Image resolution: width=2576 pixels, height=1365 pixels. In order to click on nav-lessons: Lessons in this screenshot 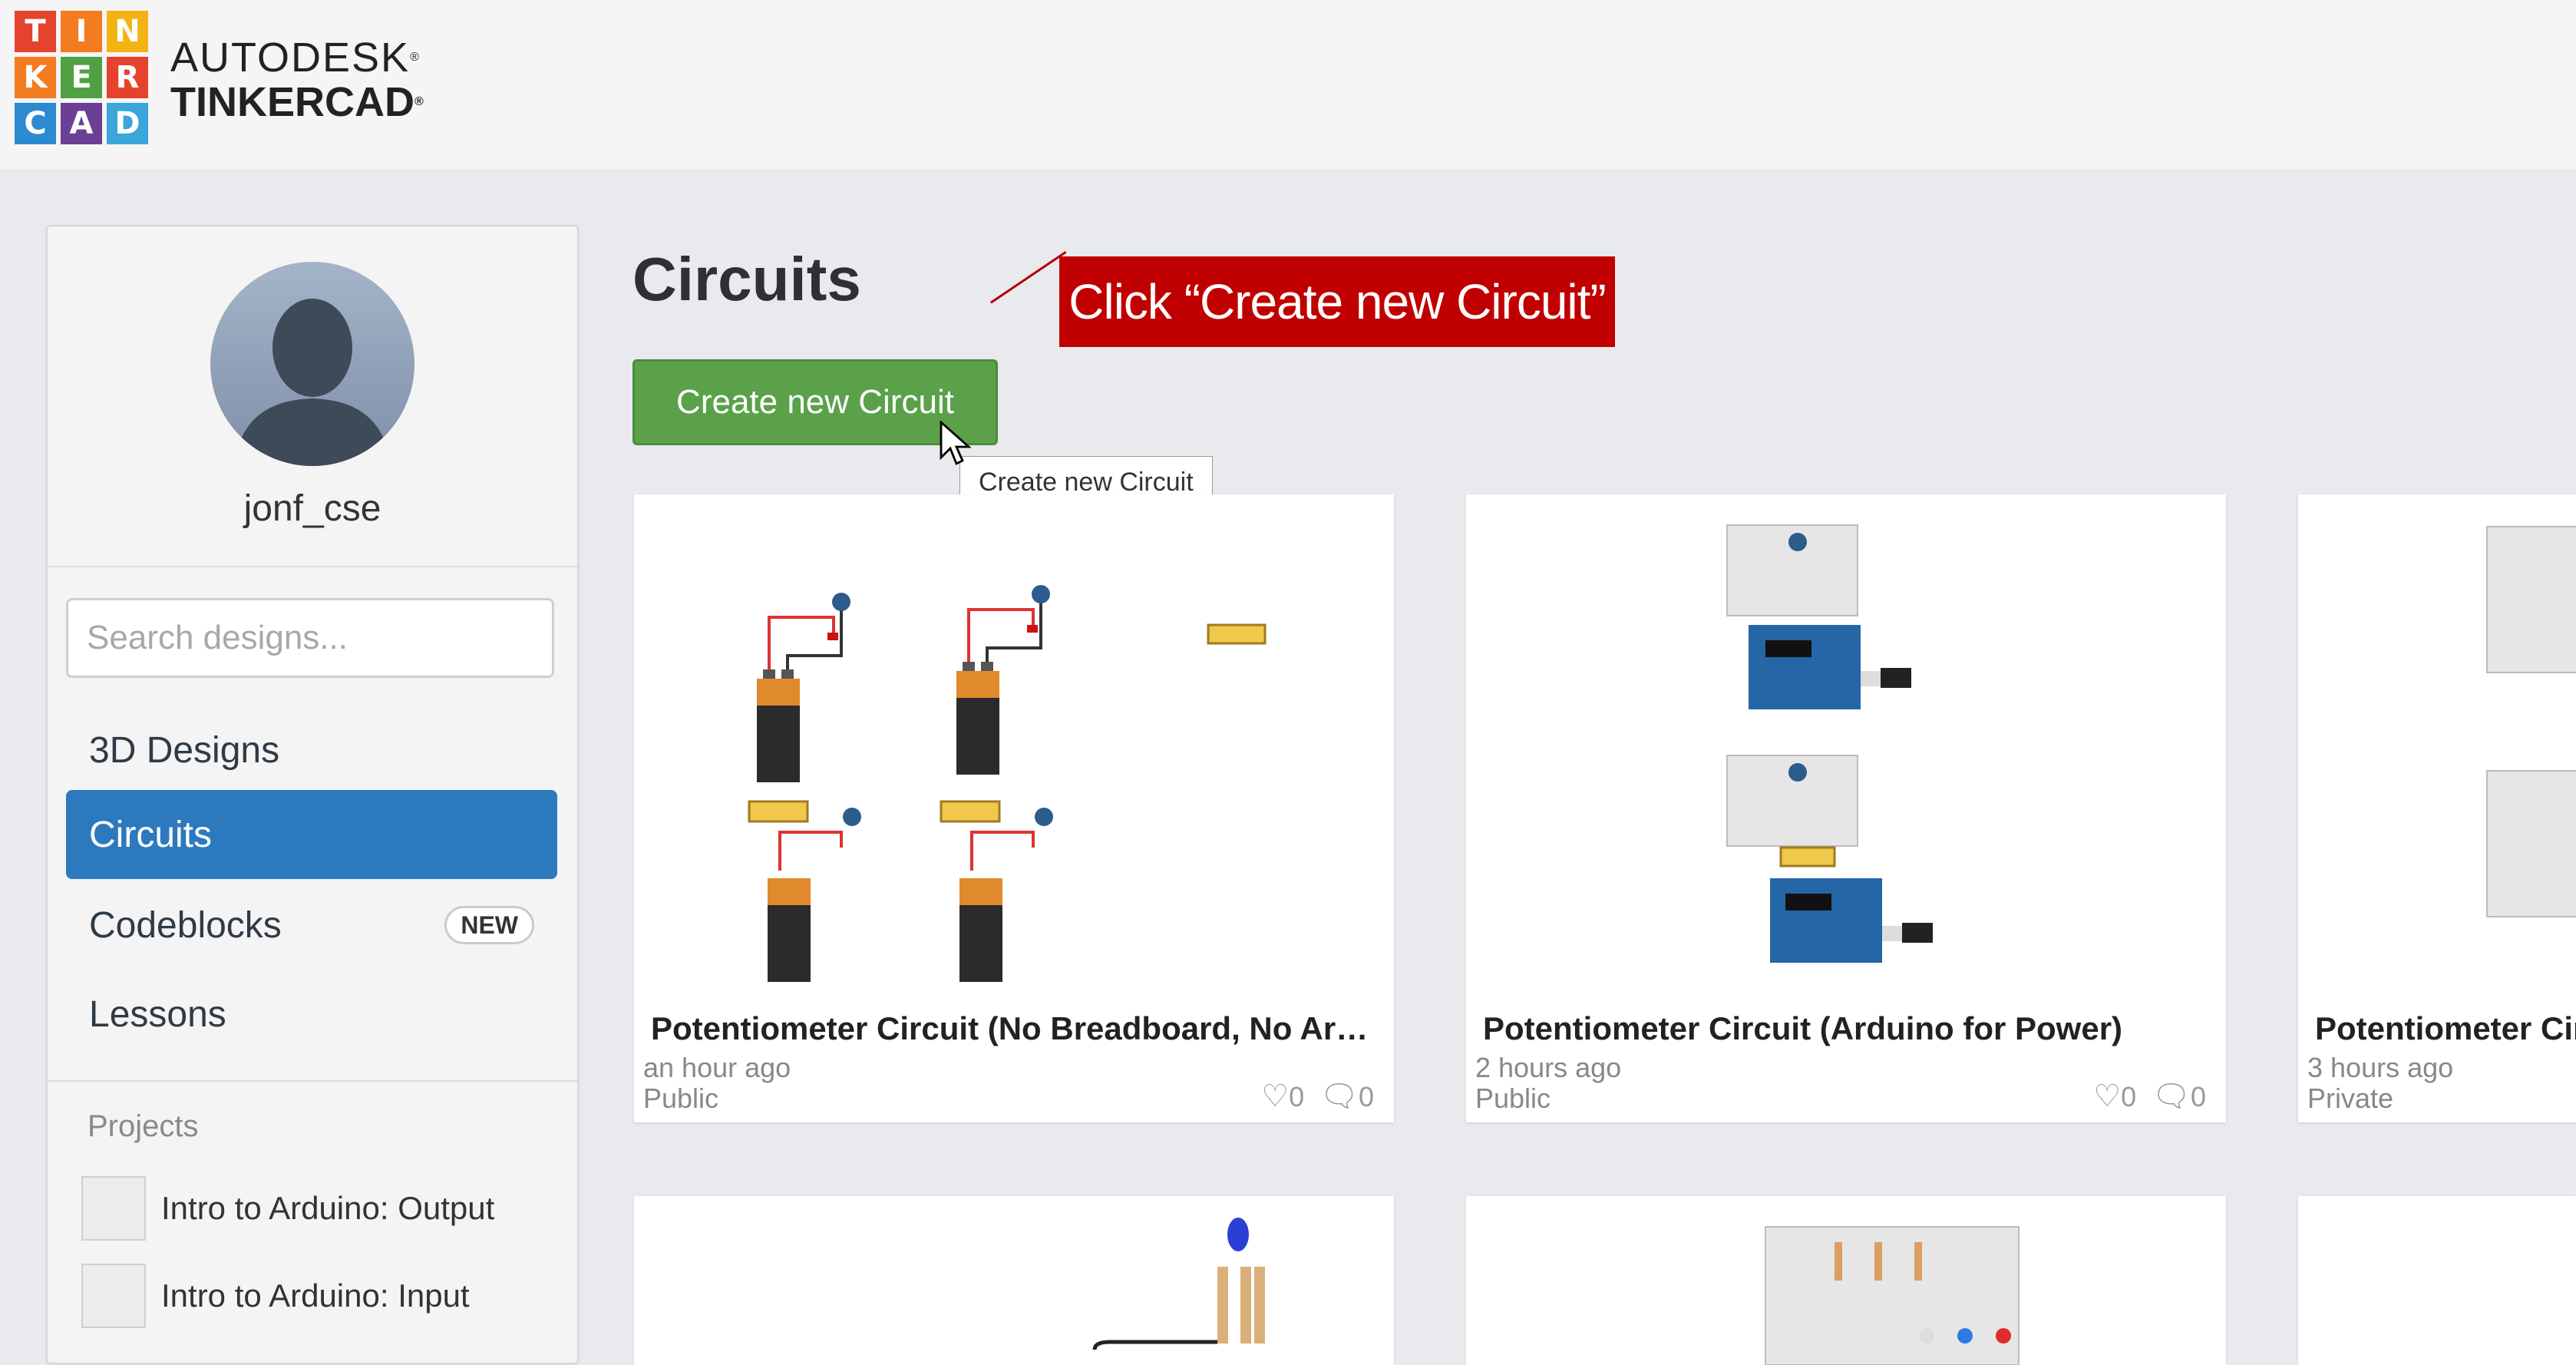, I will do `click(311, 1014)`.